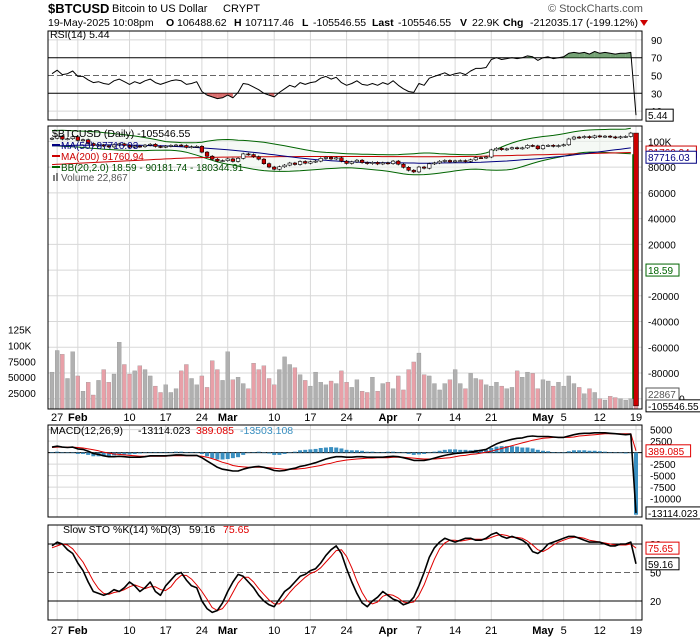 The height and width of the screenshot is (639, 700). I want to click on x-tick-label-mid: 17, so click(166, 418).